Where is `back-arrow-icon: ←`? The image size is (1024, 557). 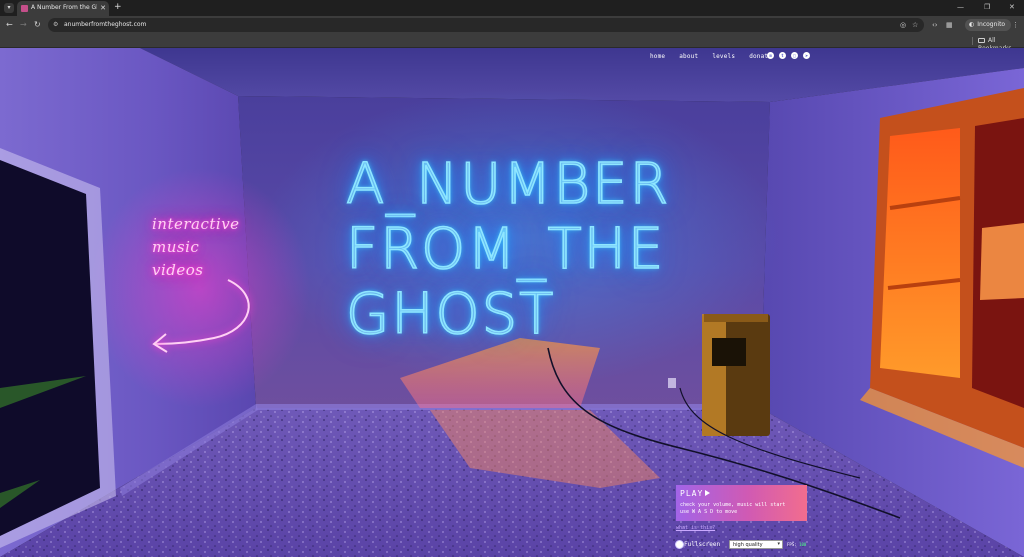
back-arrow-icon: ← is located at coordinates (9, 25).